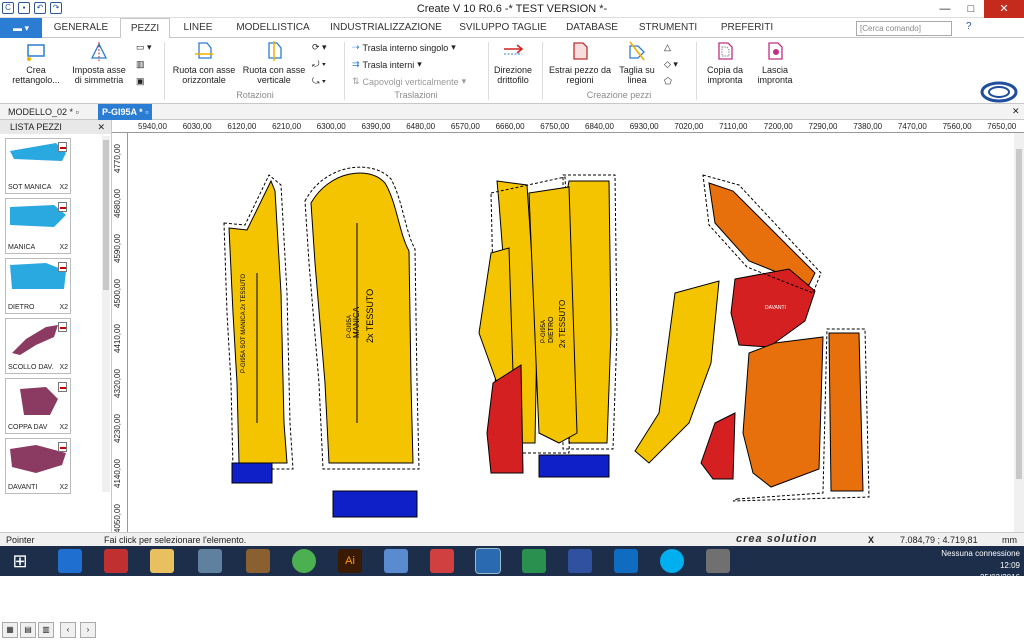  I want to click on close-document-icon: ✕, so click(1016, 111).